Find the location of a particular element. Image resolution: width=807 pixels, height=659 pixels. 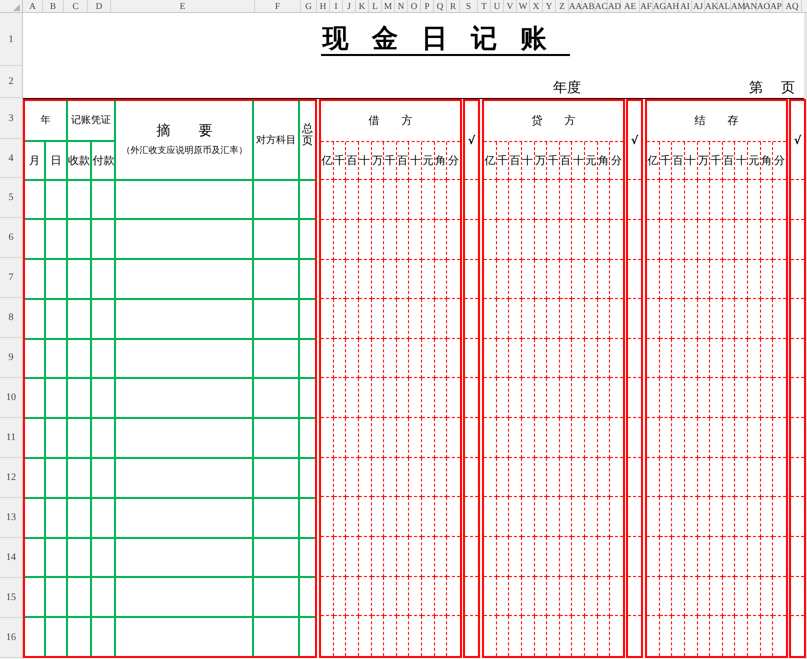

column-heading: 记账凭证 is located at coordinates (91, 120).